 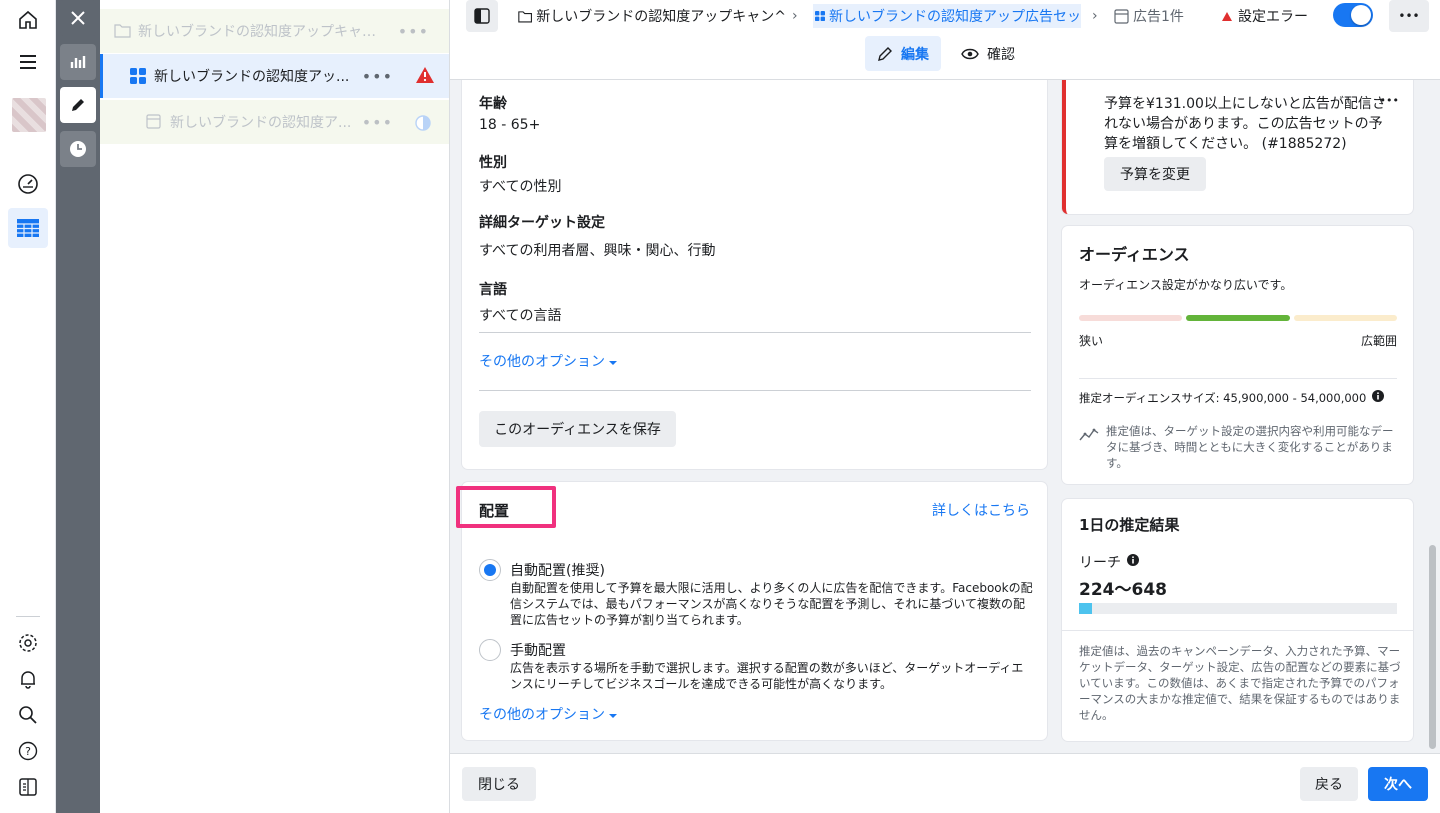 I want to click on back-button: 戻る, so click(x=1329, y=784).